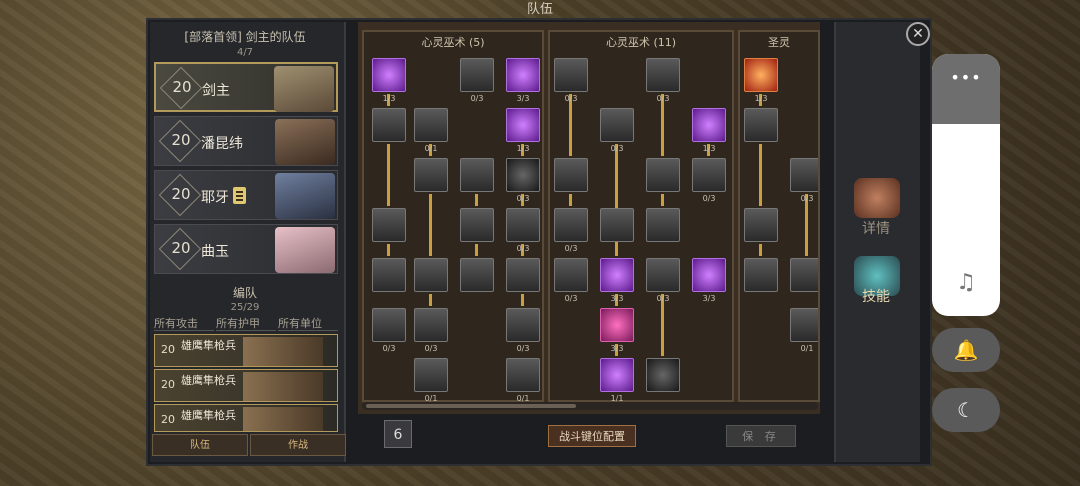 The image size is (1080, 486). What do you see at coordinates (184, 323) in the screenshot?
I see `filter-attack: 所有攻击` at bounding box center [184, 323].